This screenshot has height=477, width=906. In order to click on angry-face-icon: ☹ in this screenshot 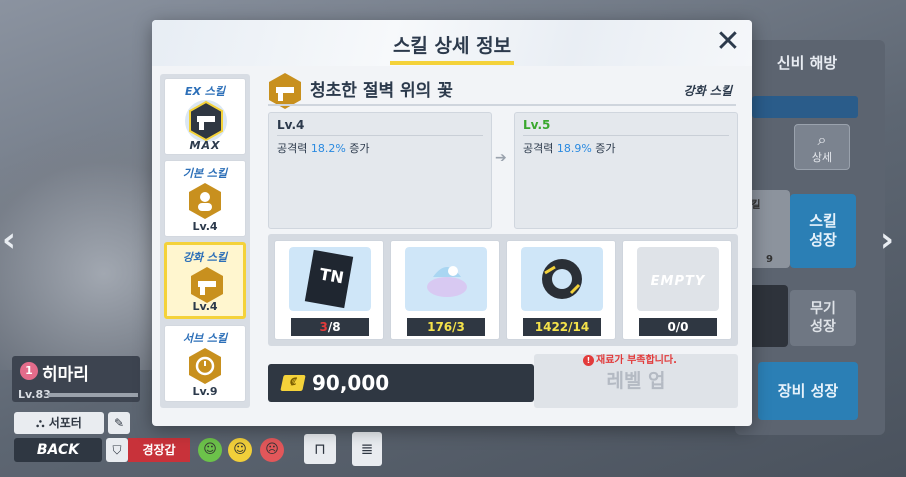, I will do `click(272, 450)`.